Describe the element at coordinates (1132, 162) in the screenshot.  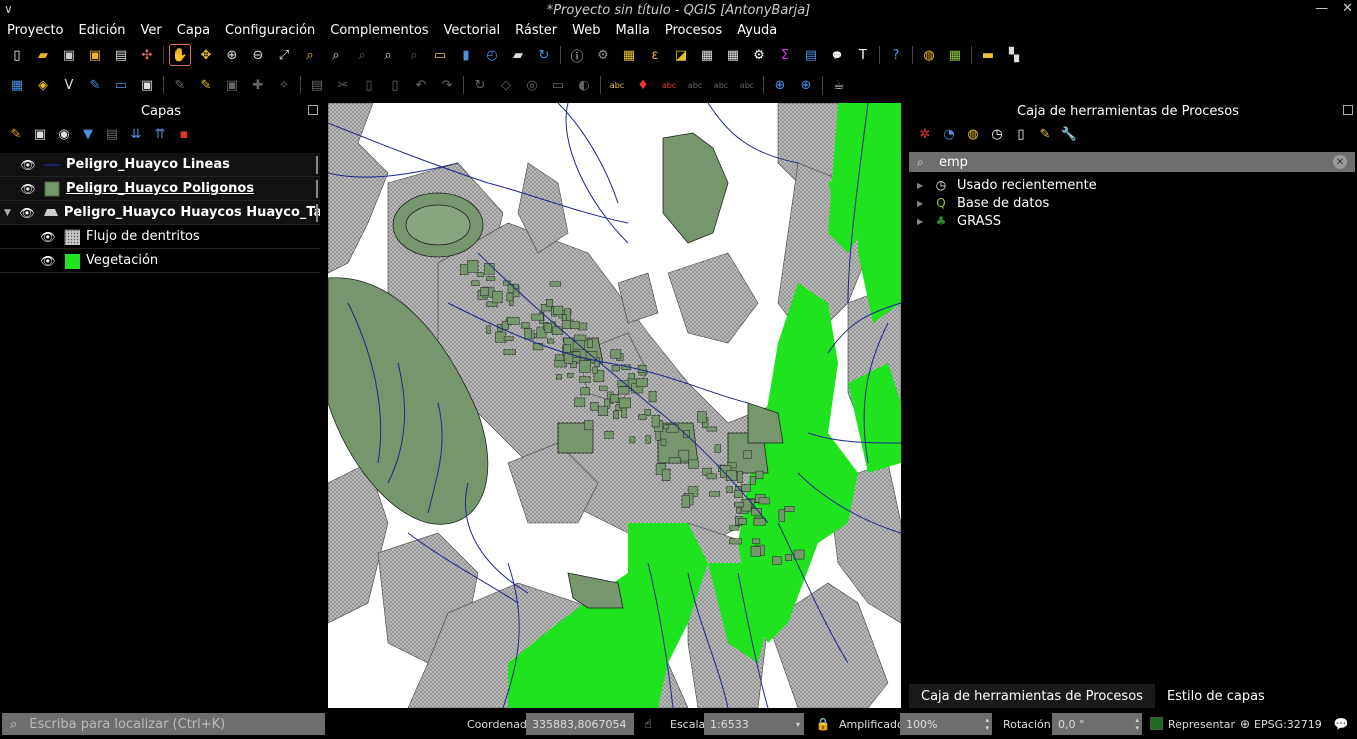
I see `processing-search-input: ⌕ emp ✕` at that location.